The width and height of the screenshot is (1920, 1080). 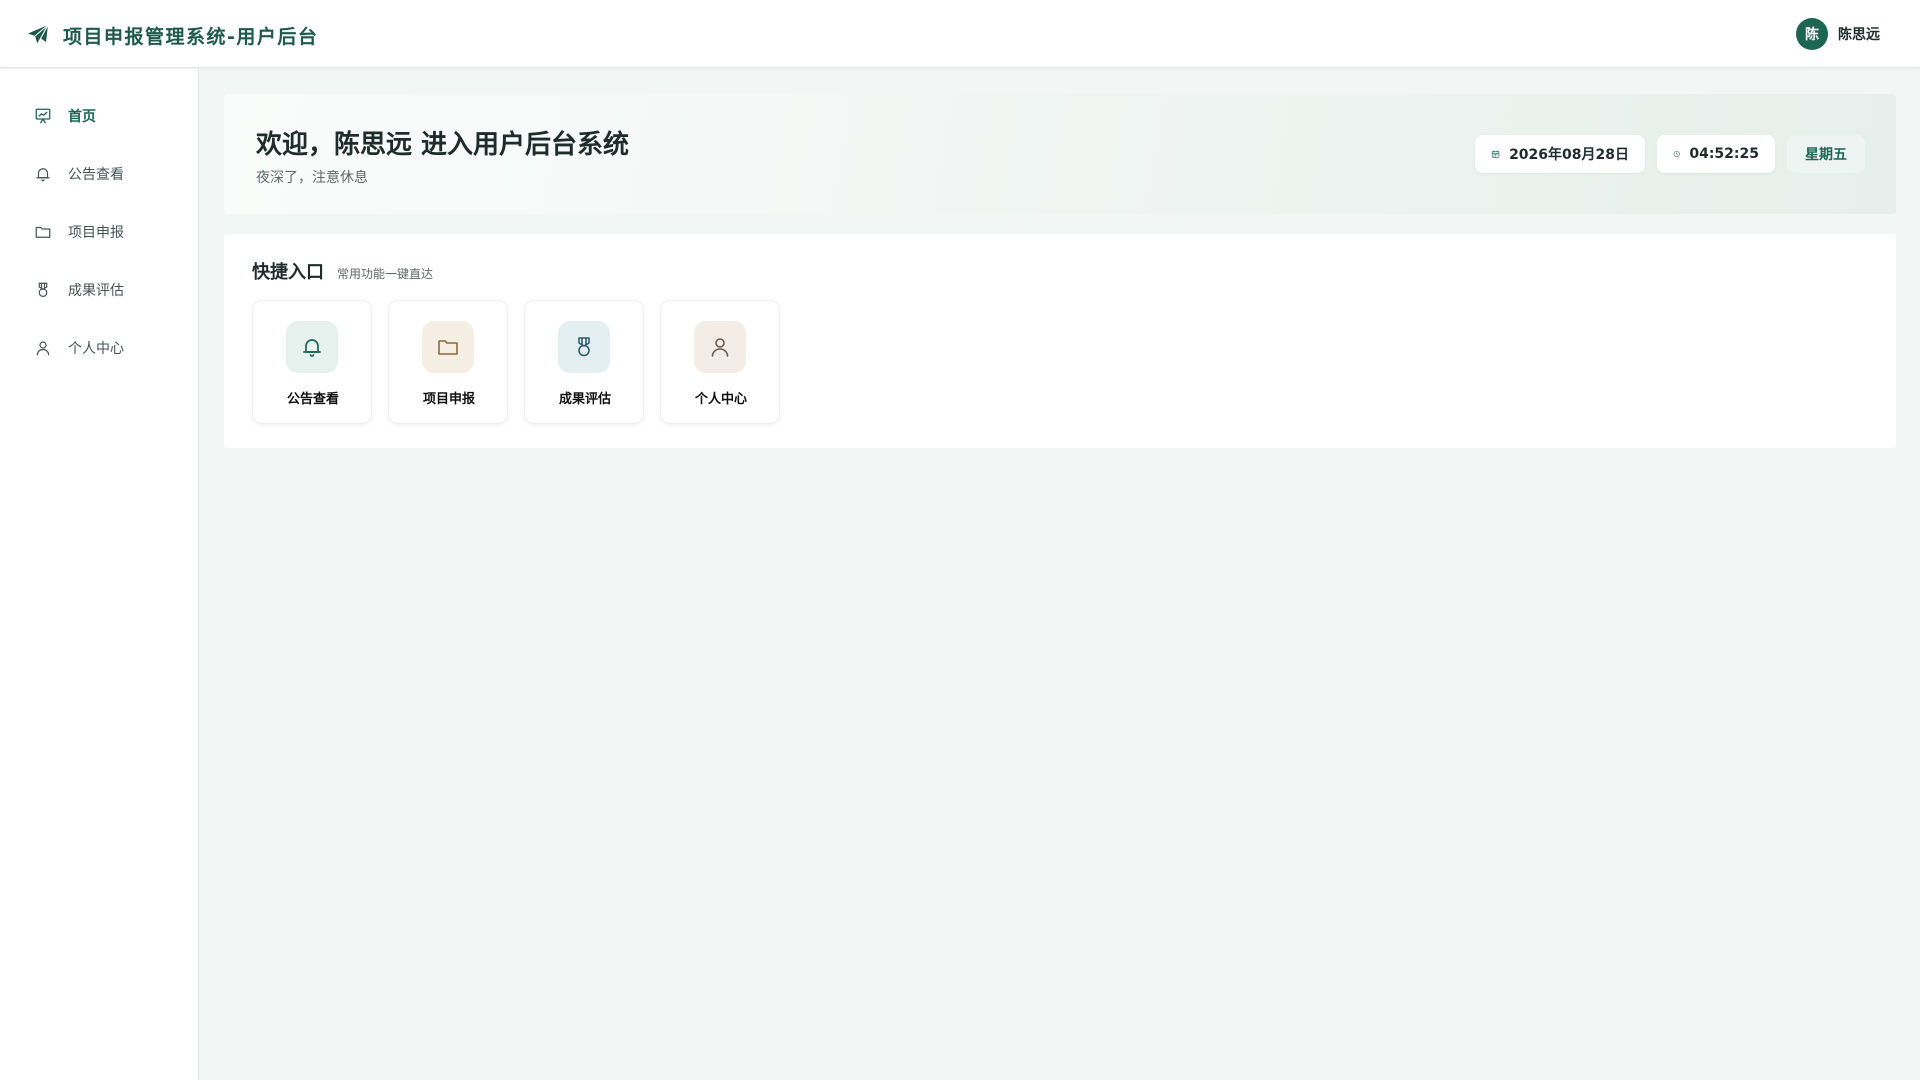 What do you see at coordinates (312, 399) in the screenshot?
I see `quick-card-label: 公告查看` at bounding box center [312, 399].